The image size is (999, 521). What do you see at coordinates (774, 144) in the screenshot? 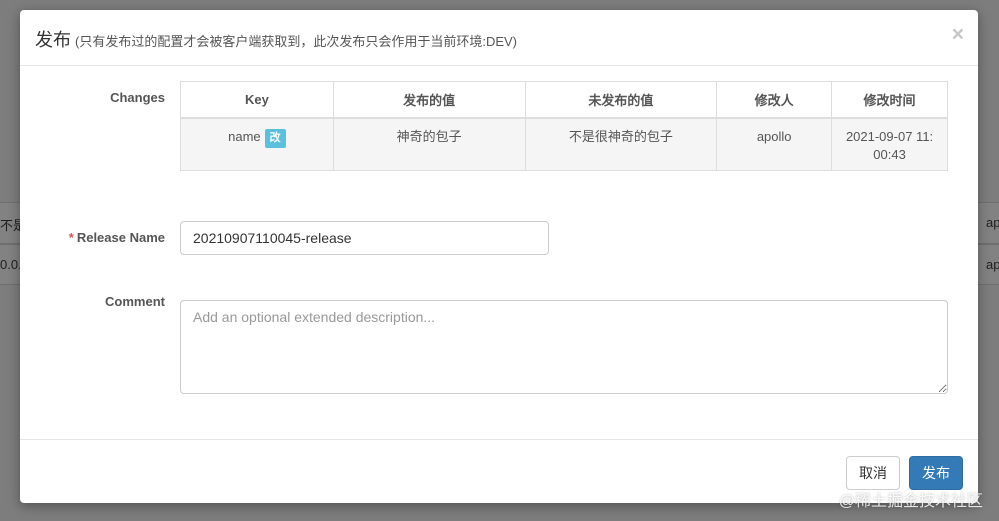
I see `cell-modifier: apollo` at bounding box center [774, 144].